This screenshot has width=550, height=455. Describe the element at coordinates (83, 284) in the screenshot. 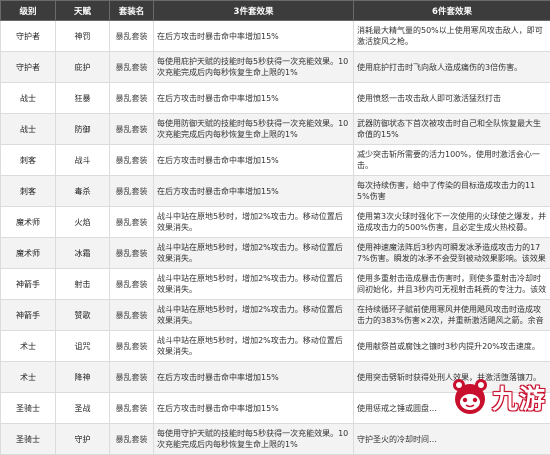

I see `cell-talent: 射击` at that location.